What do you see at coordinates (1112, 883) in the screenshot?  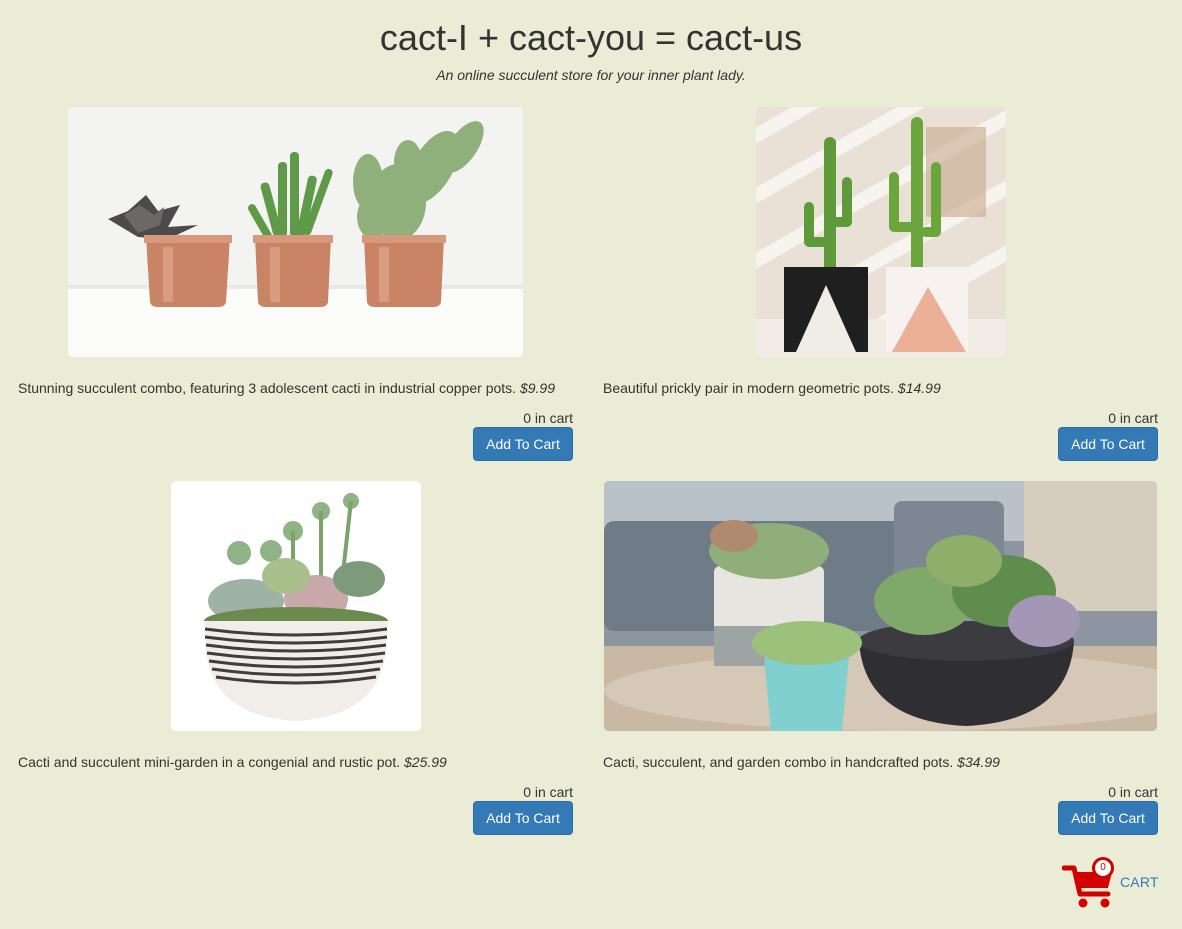 I see `cart-widget: 0 CART` at bounding box center [1112, 883].